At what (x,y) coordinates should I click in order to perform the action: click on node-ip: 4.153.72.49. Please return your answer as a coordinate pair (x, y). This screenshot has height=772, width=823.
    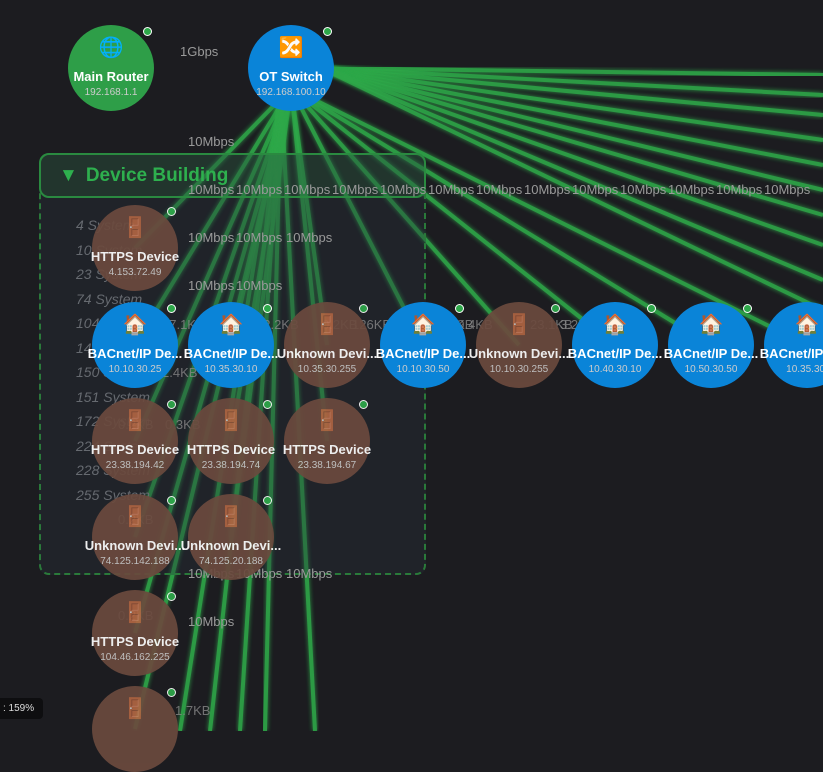
    Looking at the image, I should click on (135, 272).